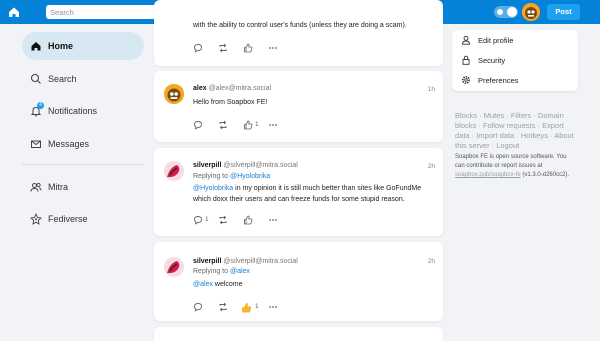 The image size is (600, 341). I want to click on menu-item-label: Preferences, so click(498, 80).